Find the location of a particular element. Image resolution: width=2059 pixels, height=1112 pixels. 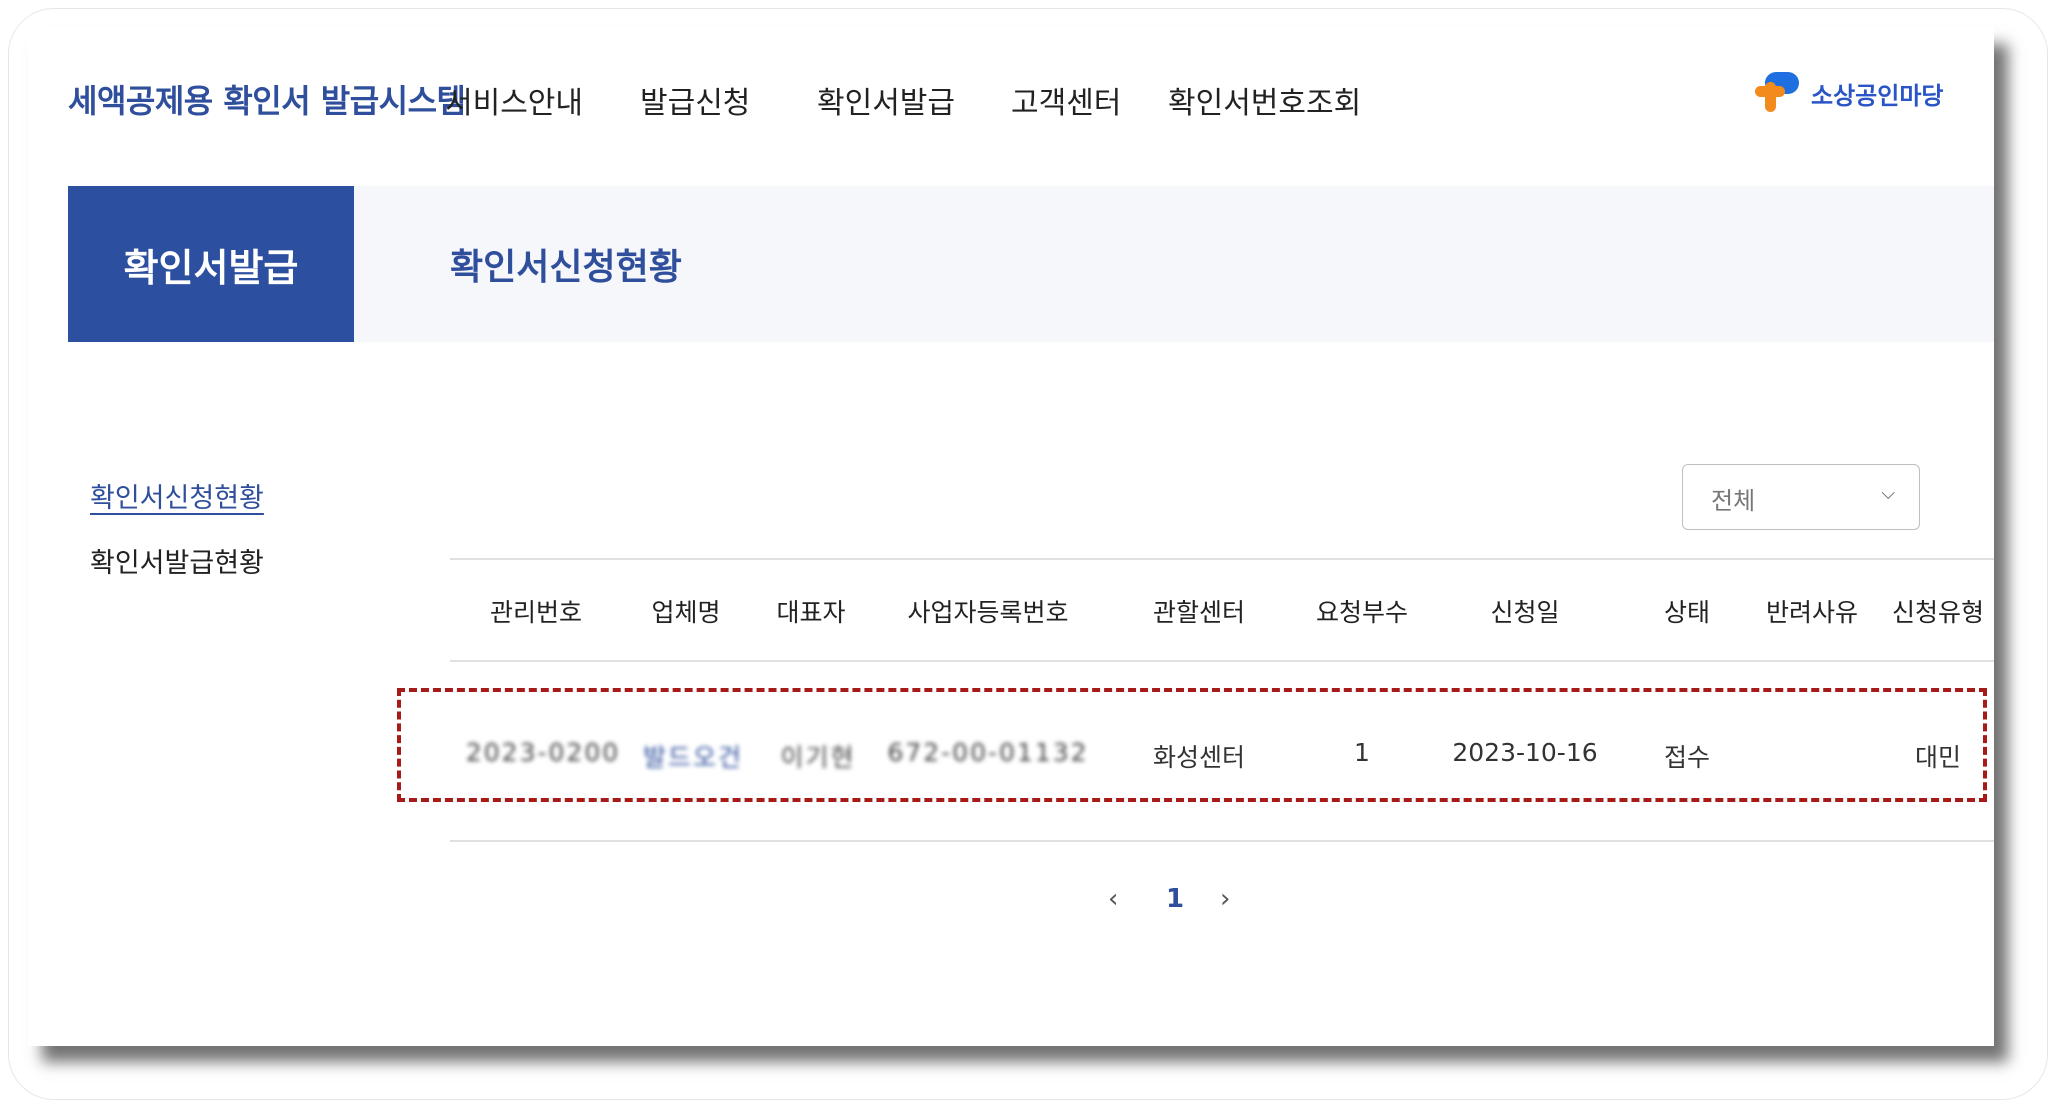

sosanggongin-madang-logo: 소상공인마당 is located at coordinates (1853, 93).